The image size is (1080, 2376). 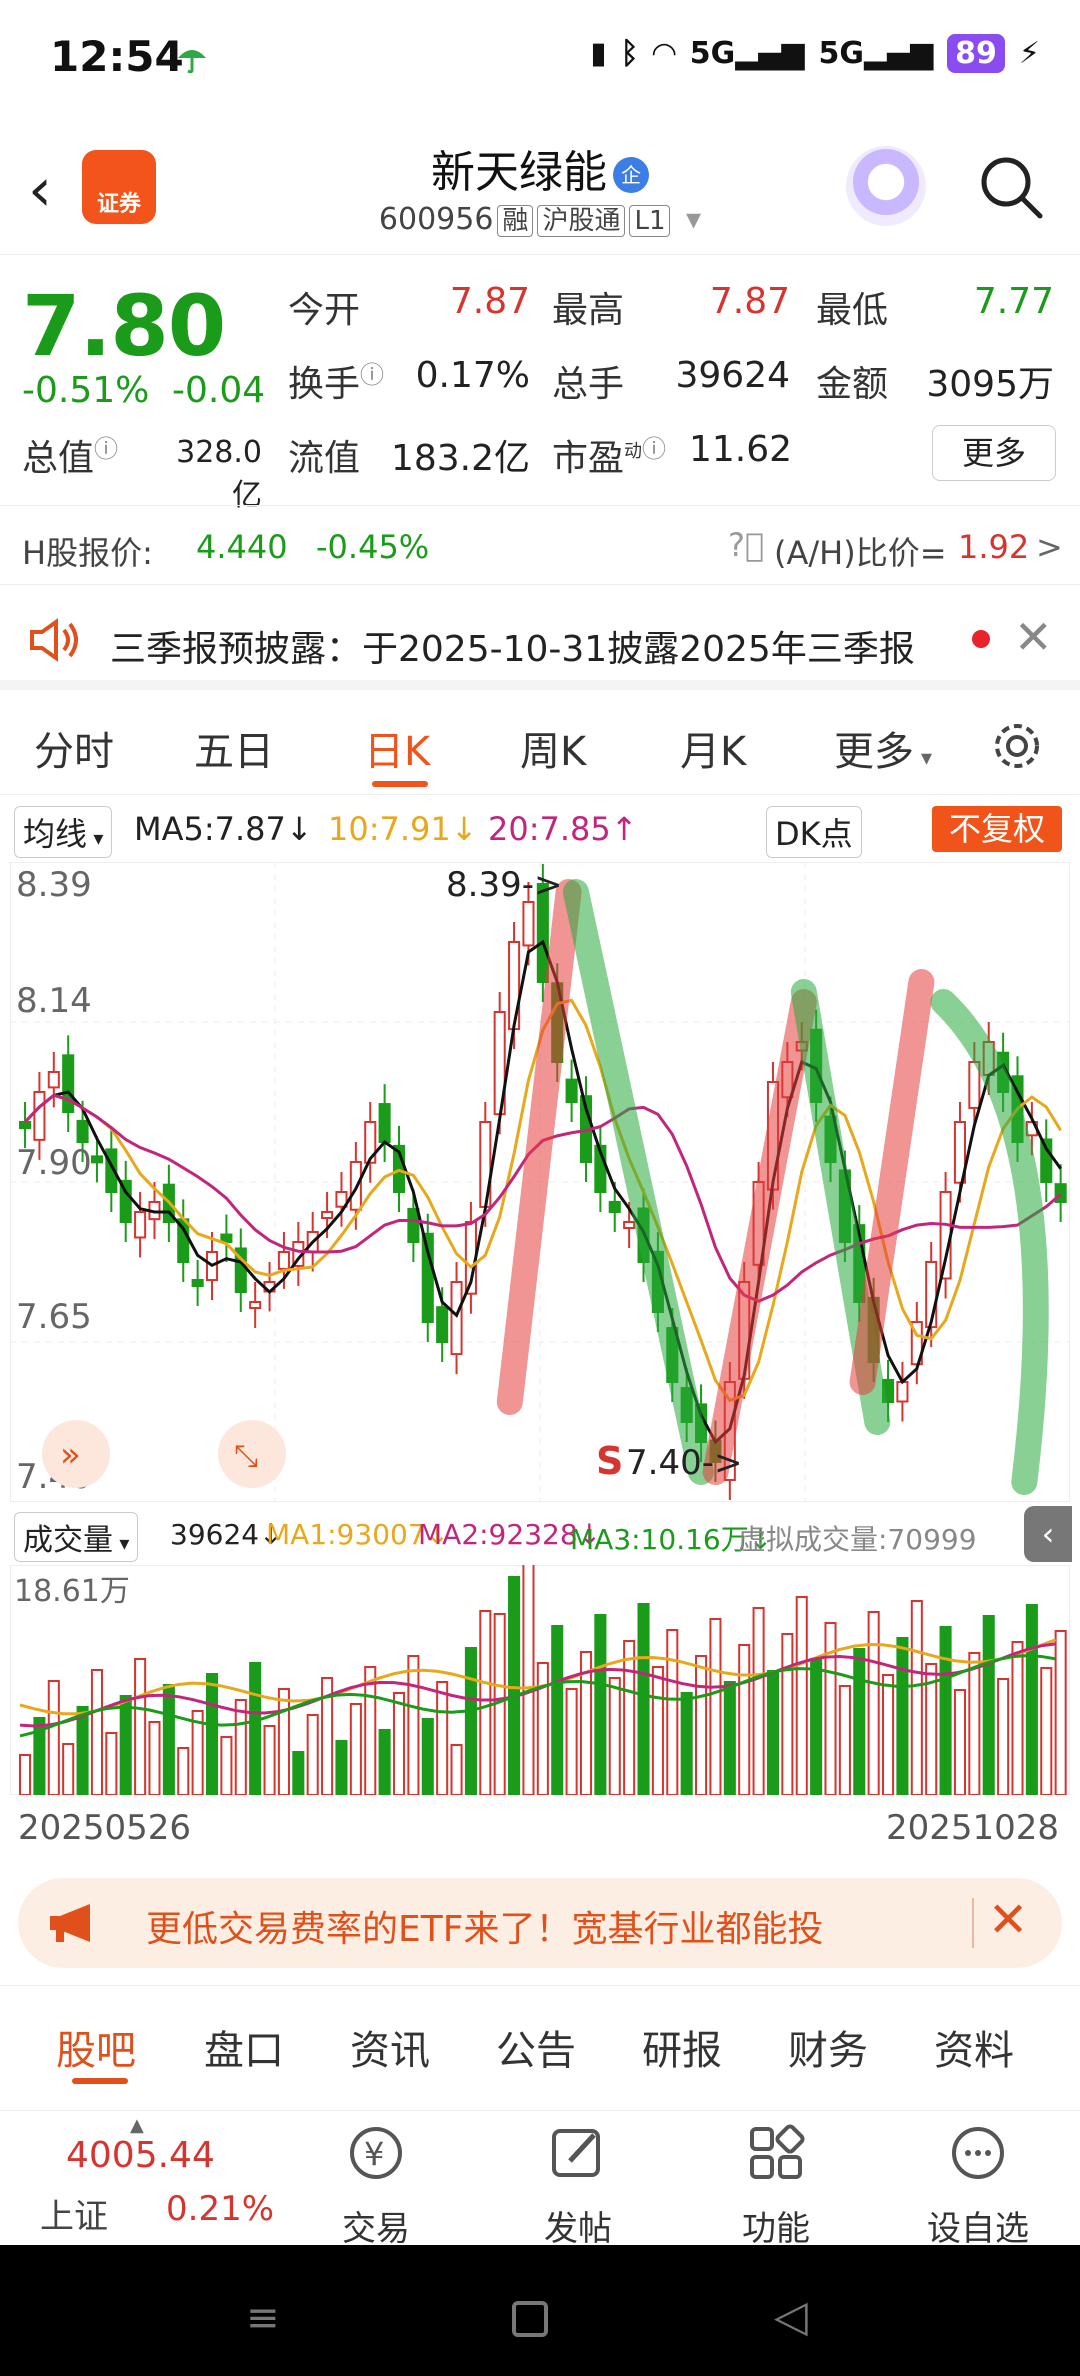 I want to click on tab-orderbook: 盘口, so click(x=244, y=2047).